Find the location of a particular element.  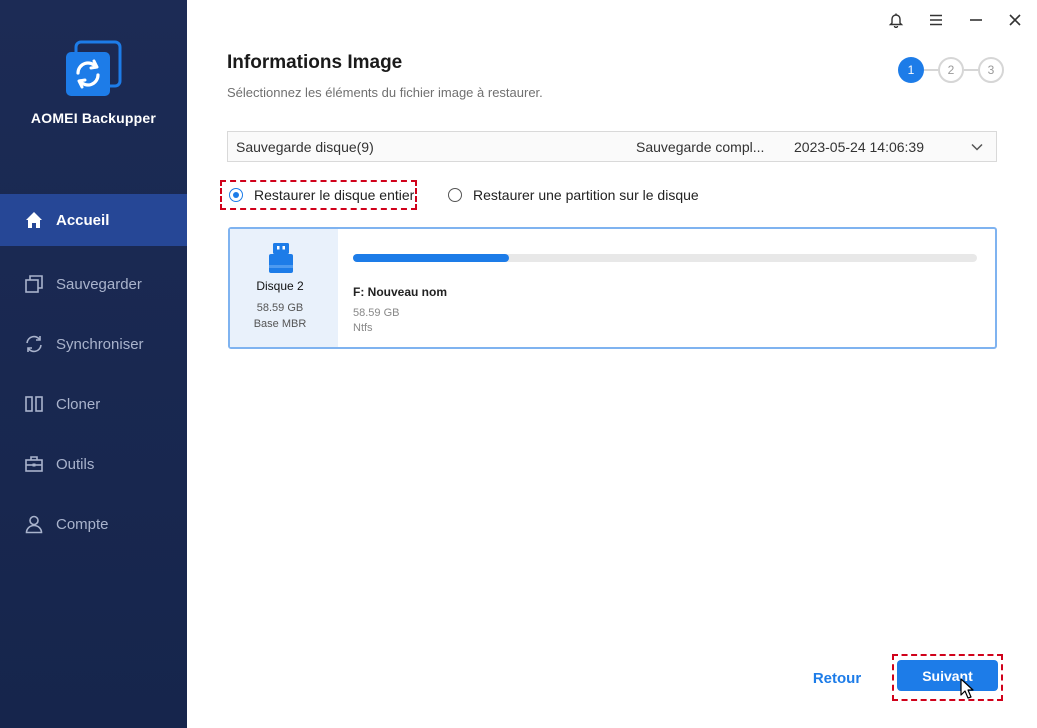

disk-name: Disque 2 is located at coordinates (280, 286).